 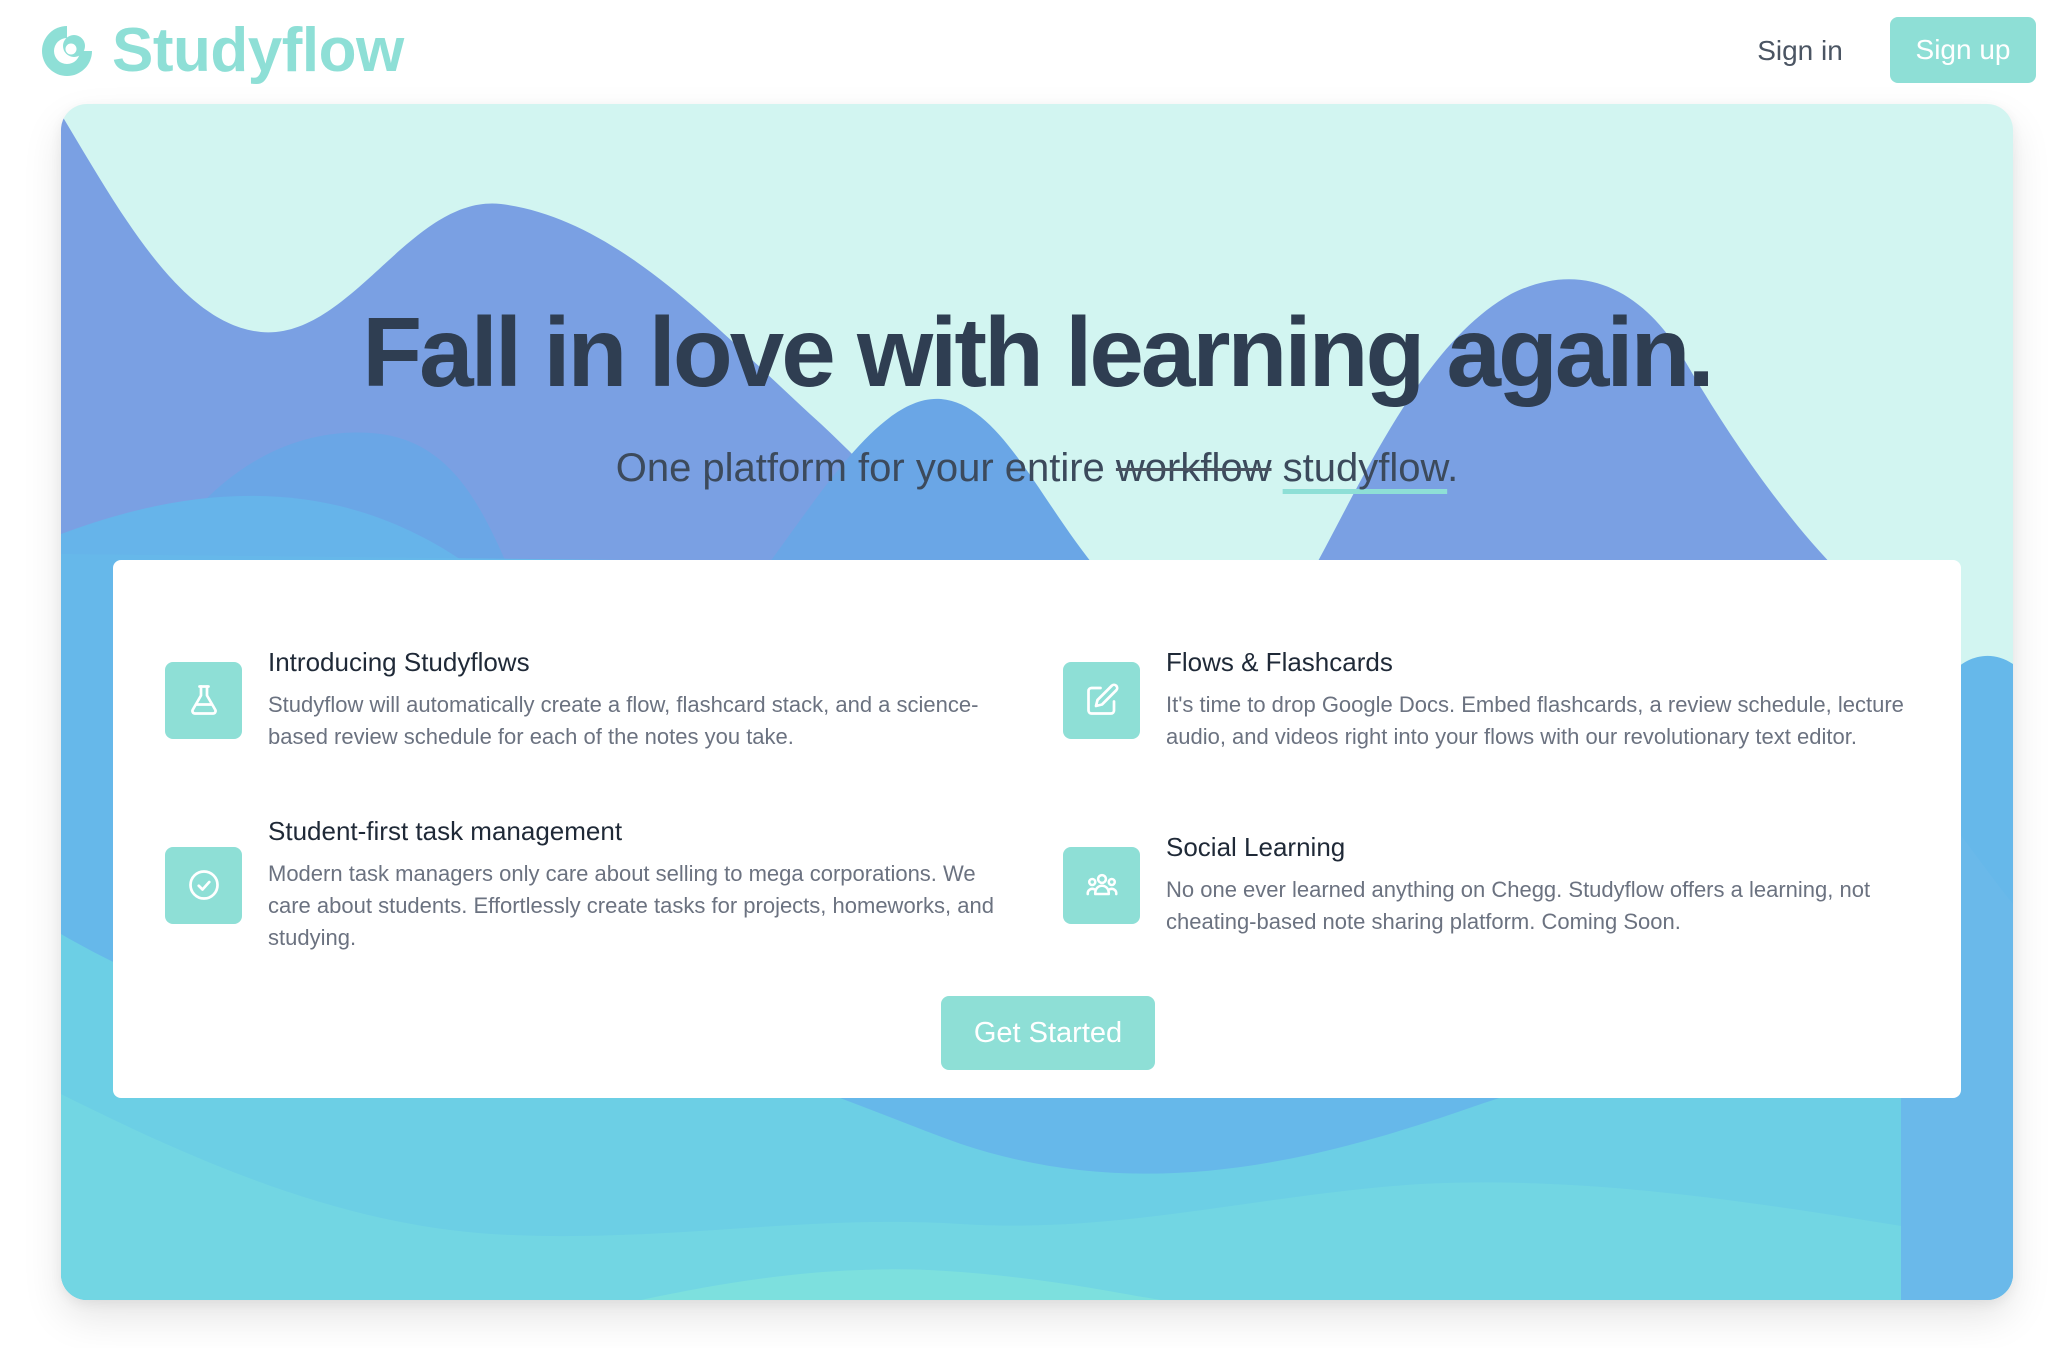 What do you see at coordinates (1365, 468) in the screenshot?
I see `subheadline-highlight-word: studyflow` at bounding box center [1365, 468].